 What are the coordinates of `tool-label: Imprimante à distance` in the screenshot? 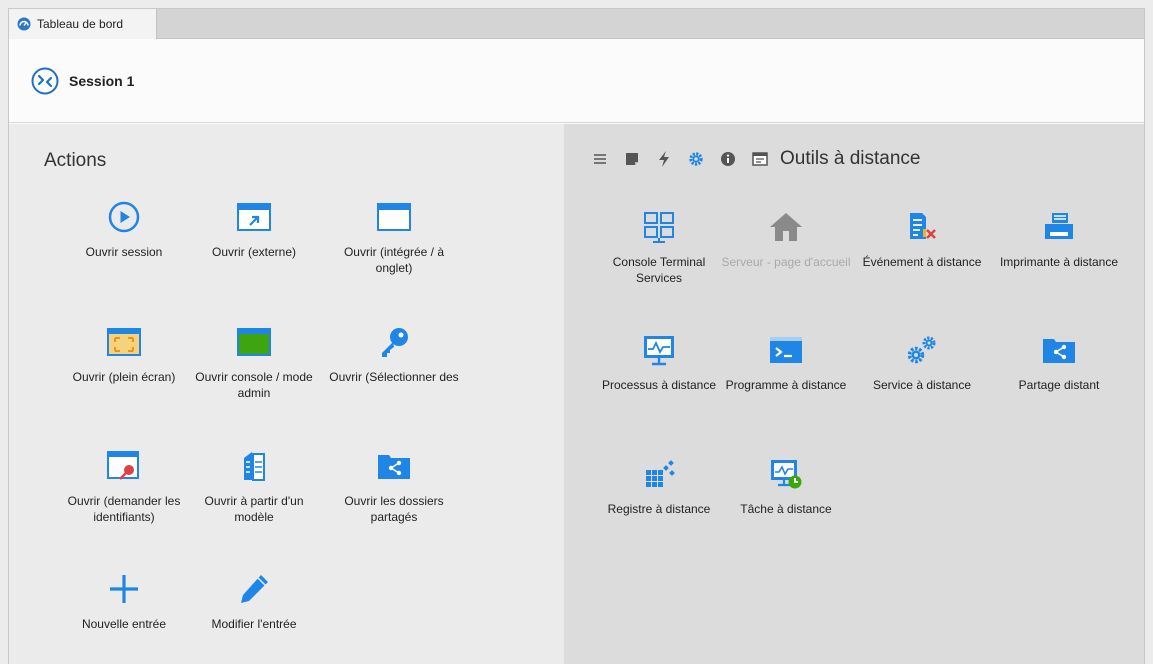 It's located at (1059, 262).